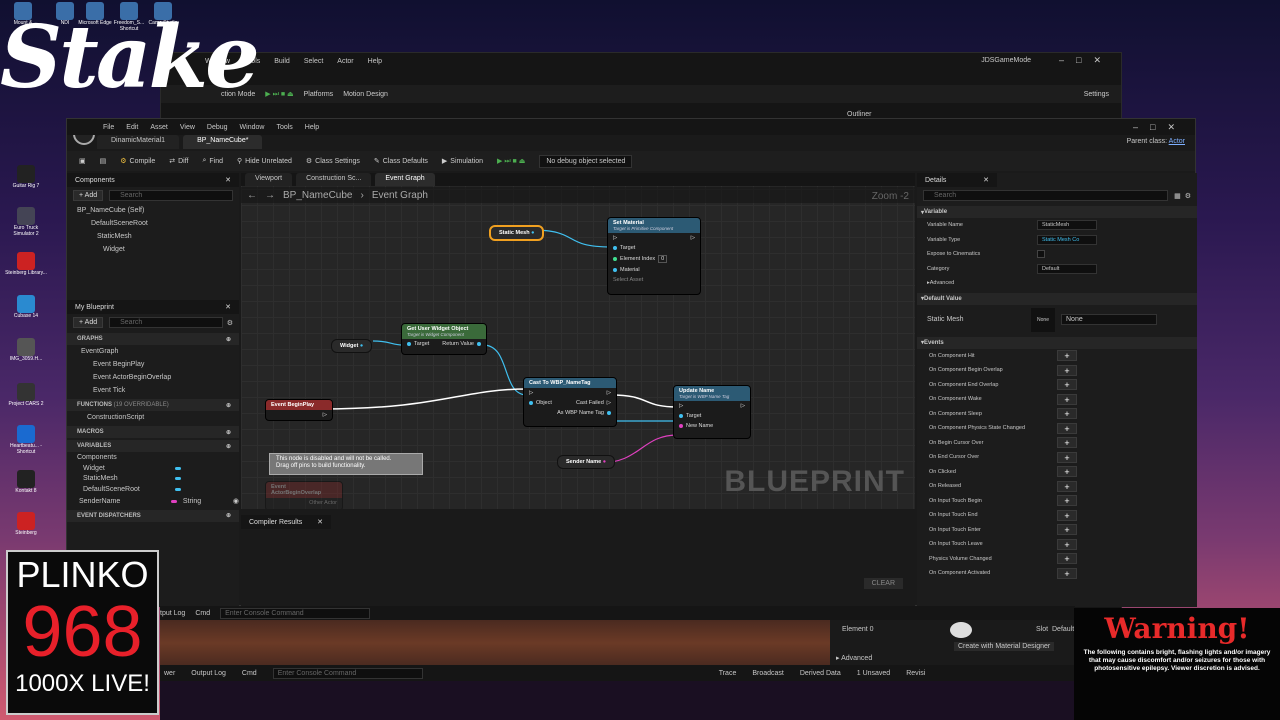 This screenshot has height=720, width=1280. I want to click on function-item: ConstructionScript, so click(153, 417).